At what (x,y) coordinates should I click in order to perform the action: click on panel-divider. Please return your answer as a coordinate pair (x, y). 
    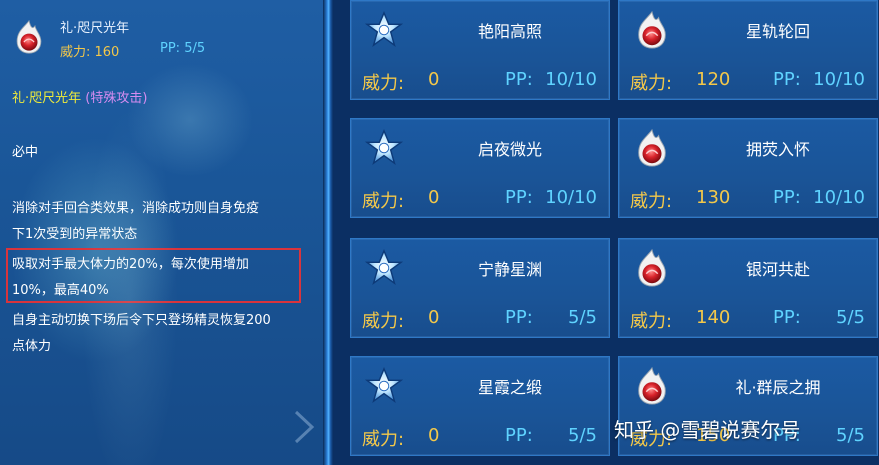
    Looking at the image, I should click on (328, 232).